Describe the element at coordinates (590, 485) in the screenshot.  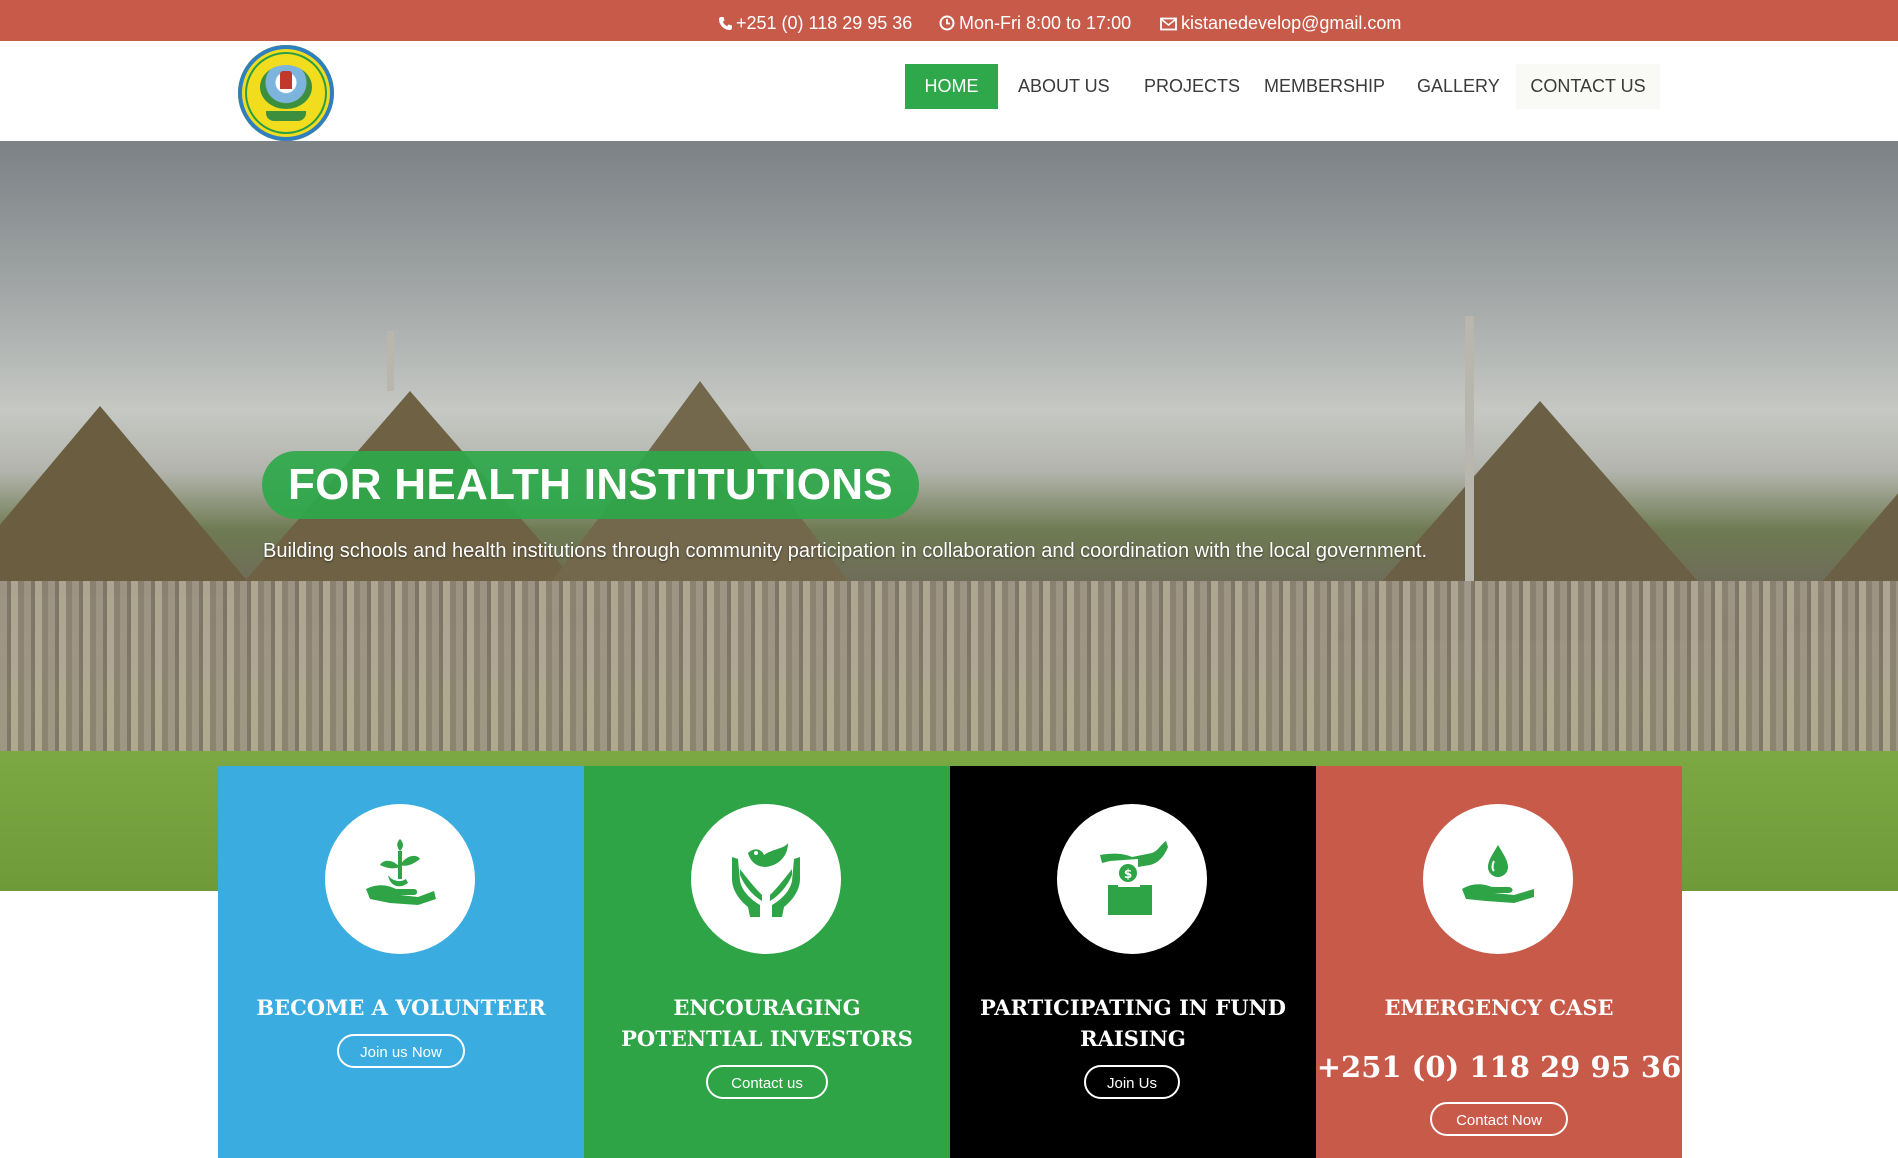
I see `hero-title: FOR HEALTH INSTITUTIONS` at that location.